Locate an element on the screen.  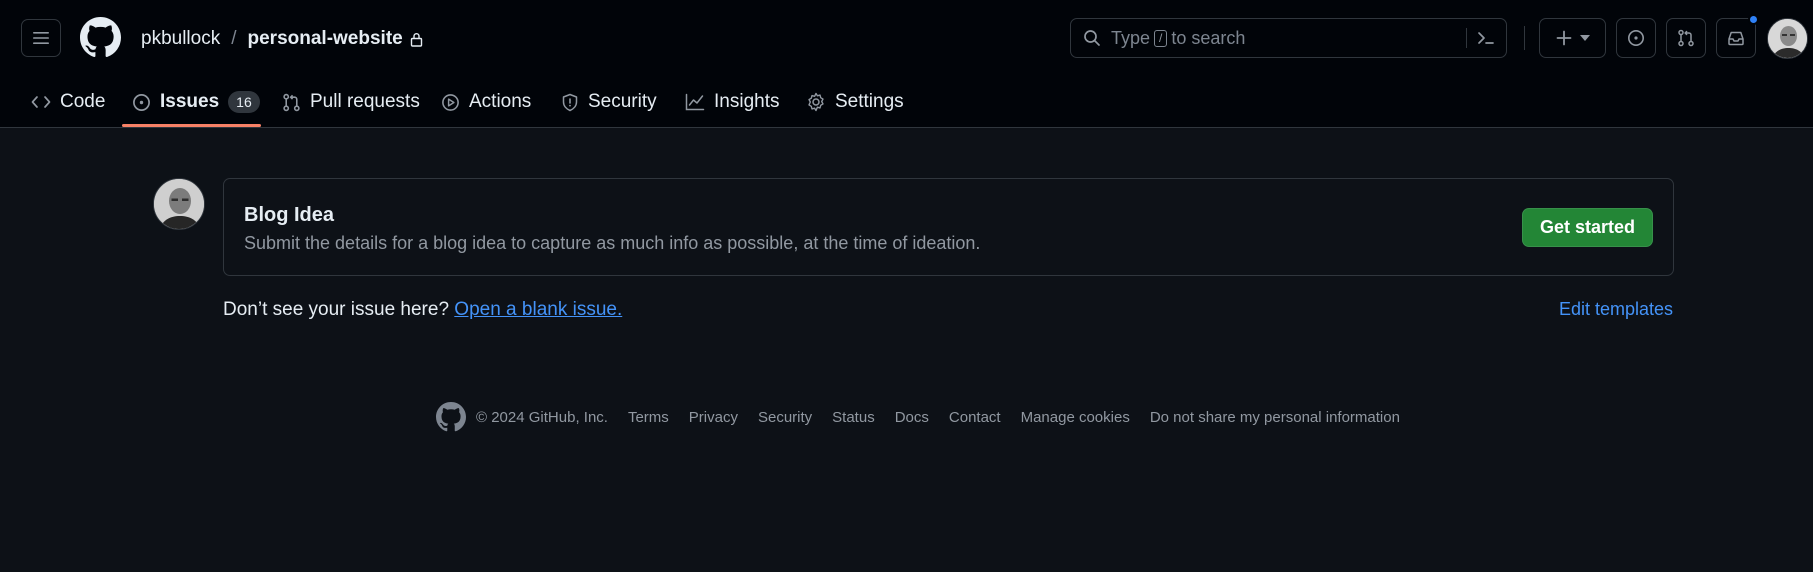
menu-button is located at coordinates (41, 38).